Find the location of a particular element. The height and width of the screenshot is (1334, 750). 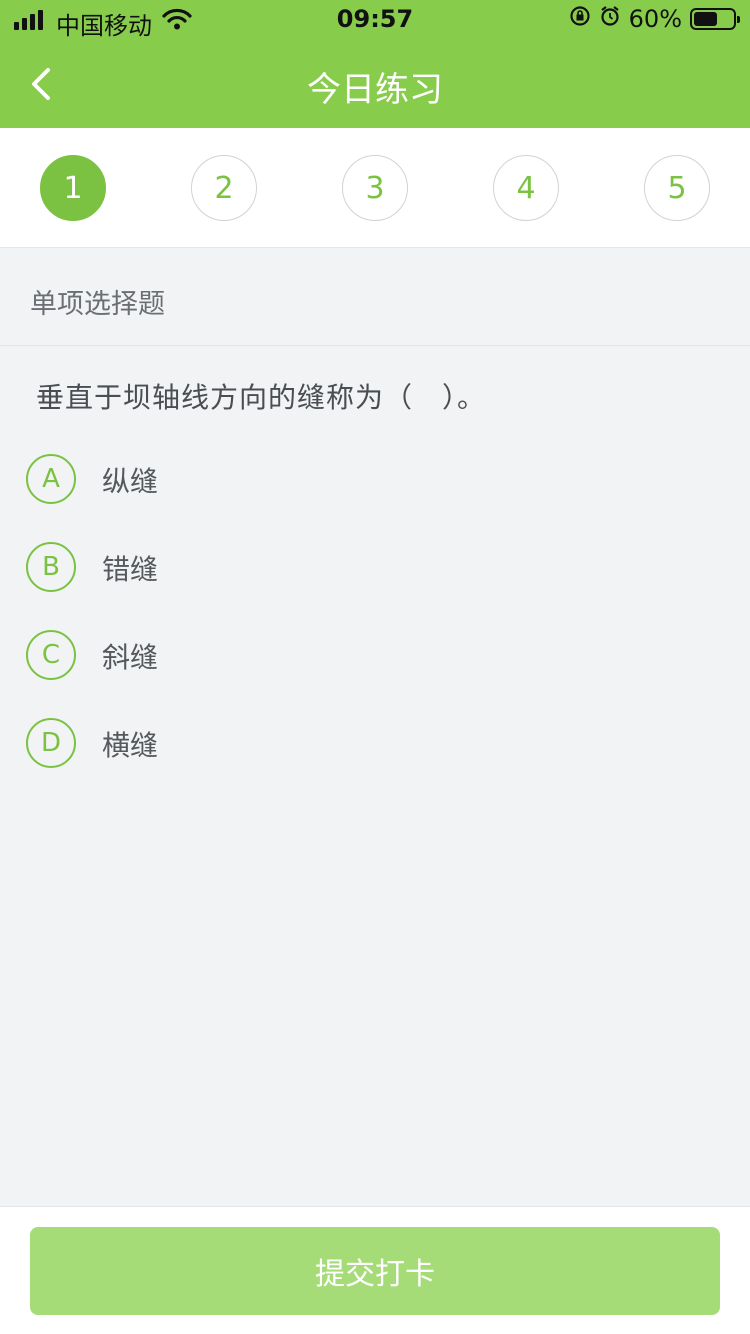

top-bar: 中国移动 09:57 60% 今日练习 is located at coordinates (375, 64).